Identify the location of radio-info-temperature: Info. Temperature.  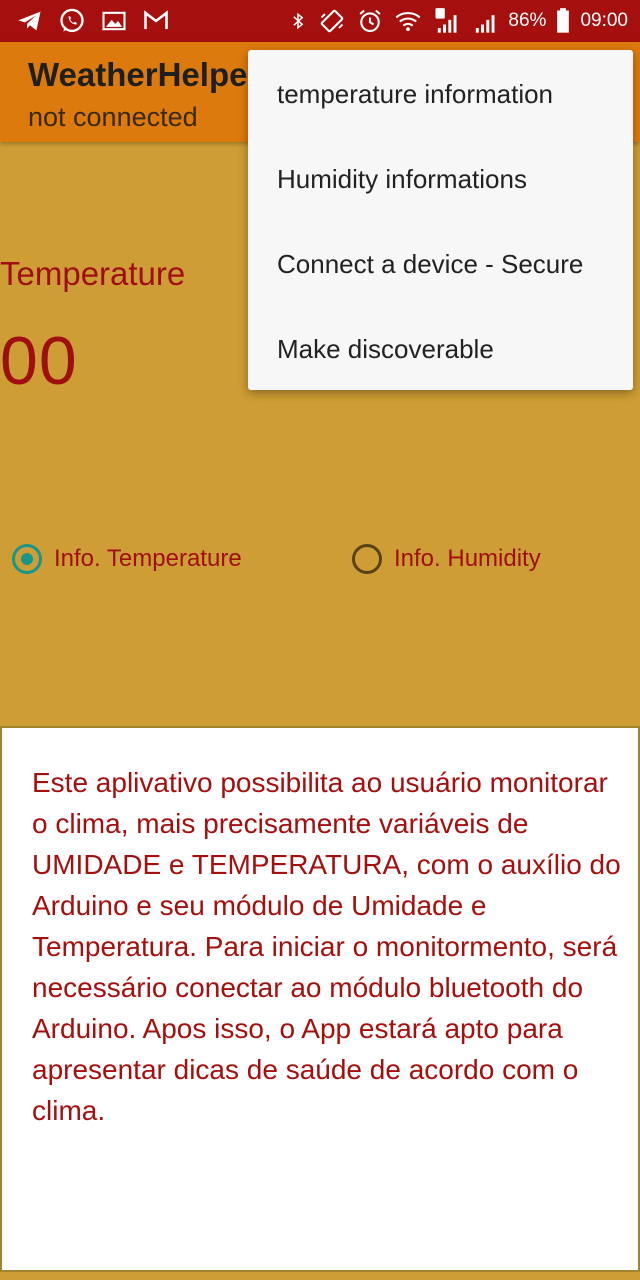
(127, 559).